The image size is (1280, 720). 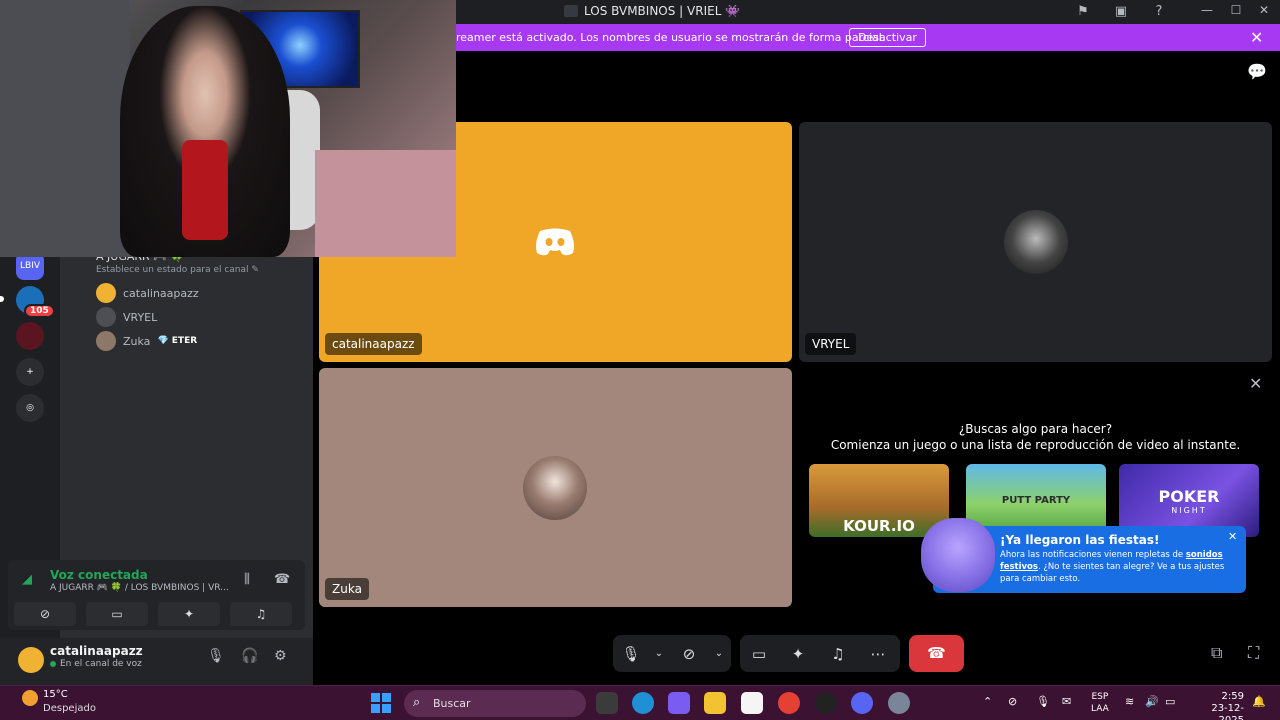 I want to click on screen-record-icon: ▣, so click(x=1121, y=12).